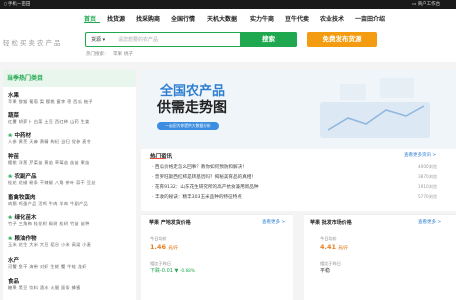 The width and height of the screenshot is (456, 300). What do you see at coordinates (334, 247) in the screenshot?
I see `wholesale-price: 4.41 元/斤` at bounding box center [334, 247].